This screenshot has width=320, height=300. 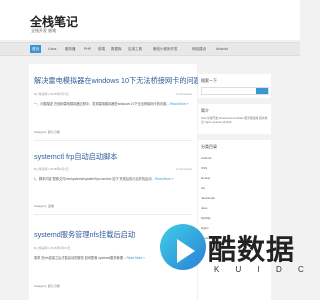 What do you see at coordinates (113, 94) in the screenshot?
I see `post-meta: By 搜房网 | 2018年6月2日 0 Comment` at bounding box center [113, 94].